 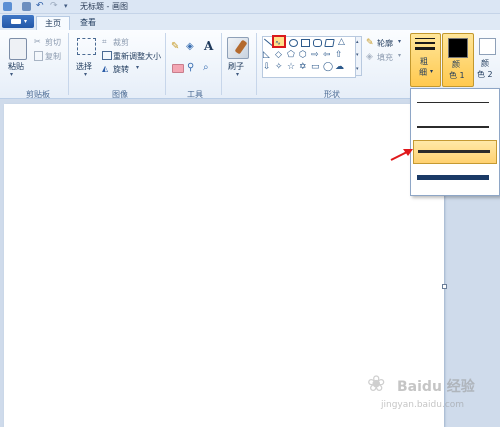 What do you see at coordinates (11, 74) in the screenshot?
I see `paste-dropdown-icon: ▾` at bounding box center [11, 74].